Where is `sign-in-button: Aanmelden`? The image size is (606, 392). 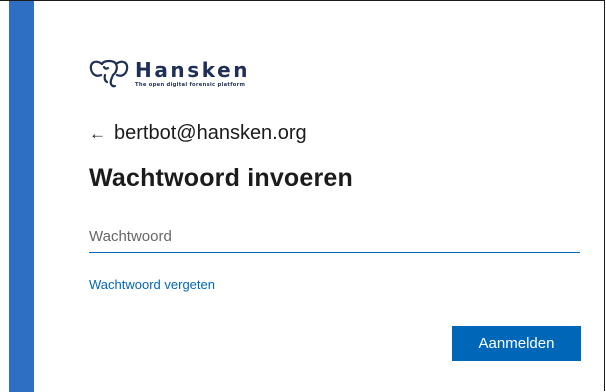
sign-in-button: Aanmelden is located at coordinates (516, 343).